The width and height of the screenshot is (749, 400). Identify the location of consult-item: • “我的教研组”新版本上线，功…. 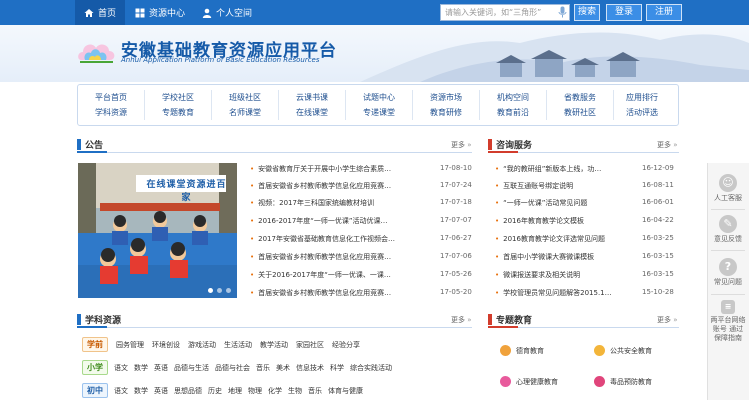
(548, 169).